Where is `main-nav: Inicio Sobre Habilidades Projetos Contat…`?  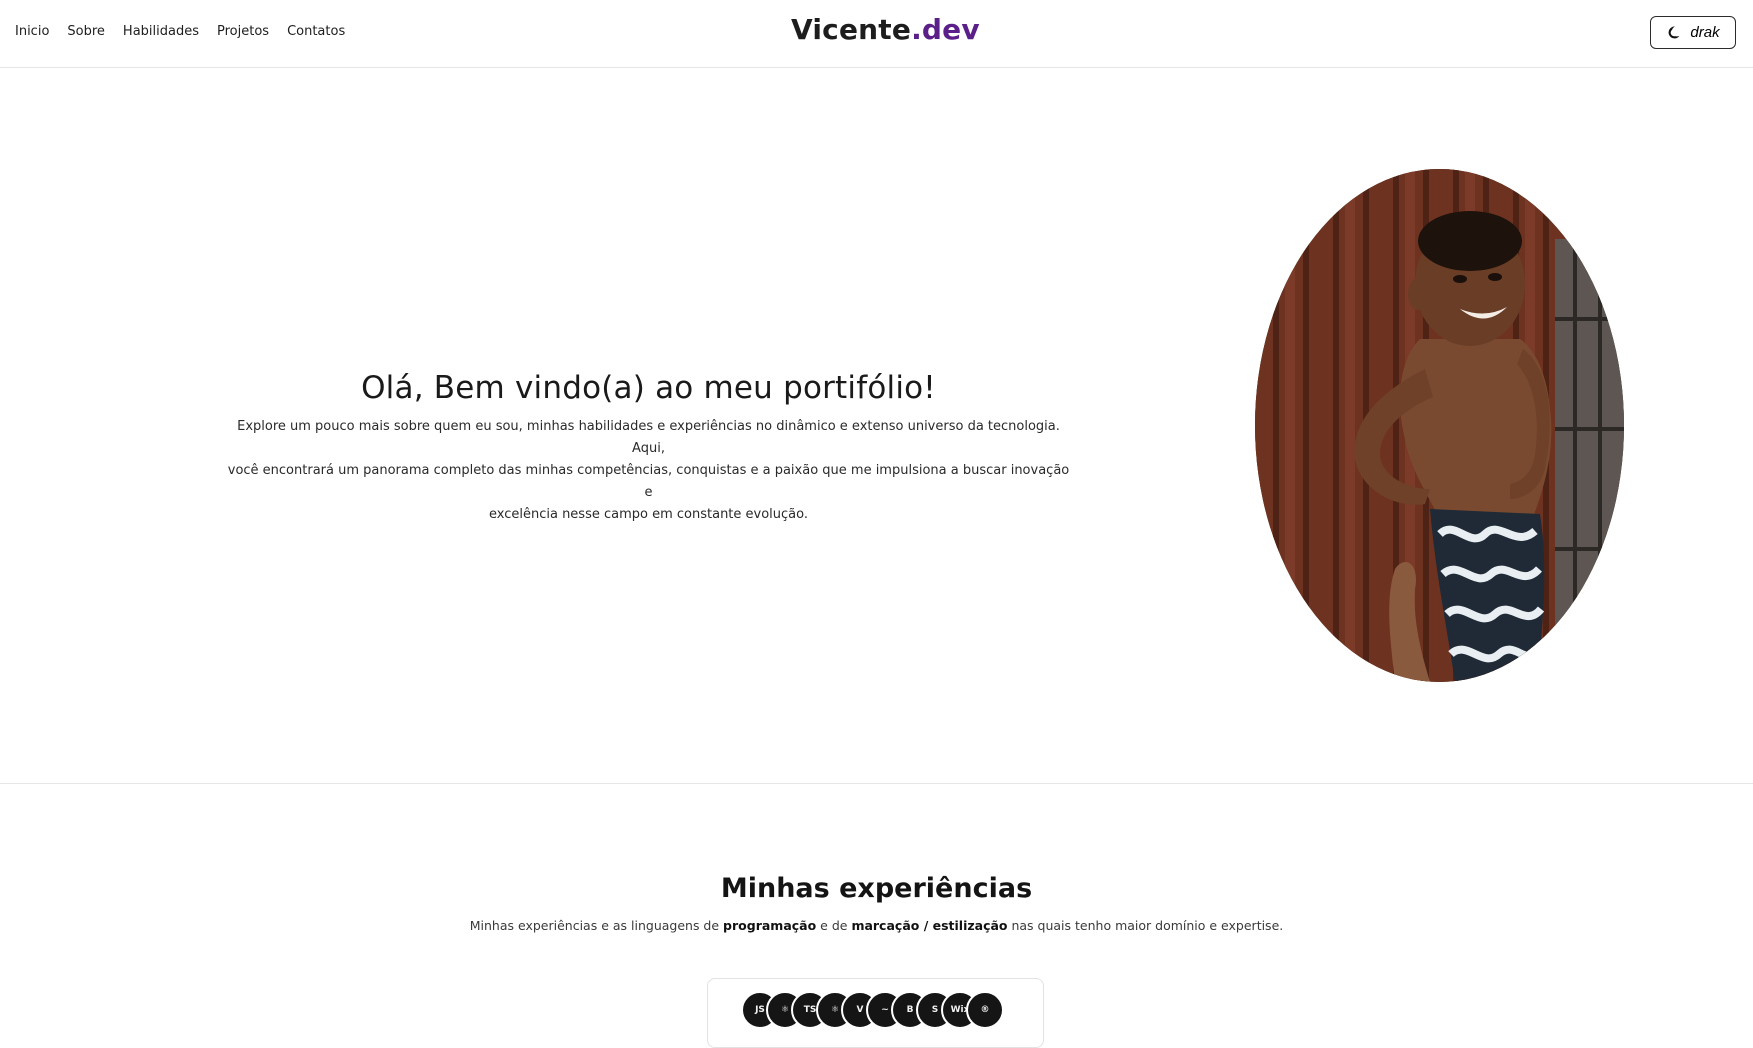 main-nav: Inicio Sobre Habilidades Projetos Contat… is located at coordinates (180, 31).